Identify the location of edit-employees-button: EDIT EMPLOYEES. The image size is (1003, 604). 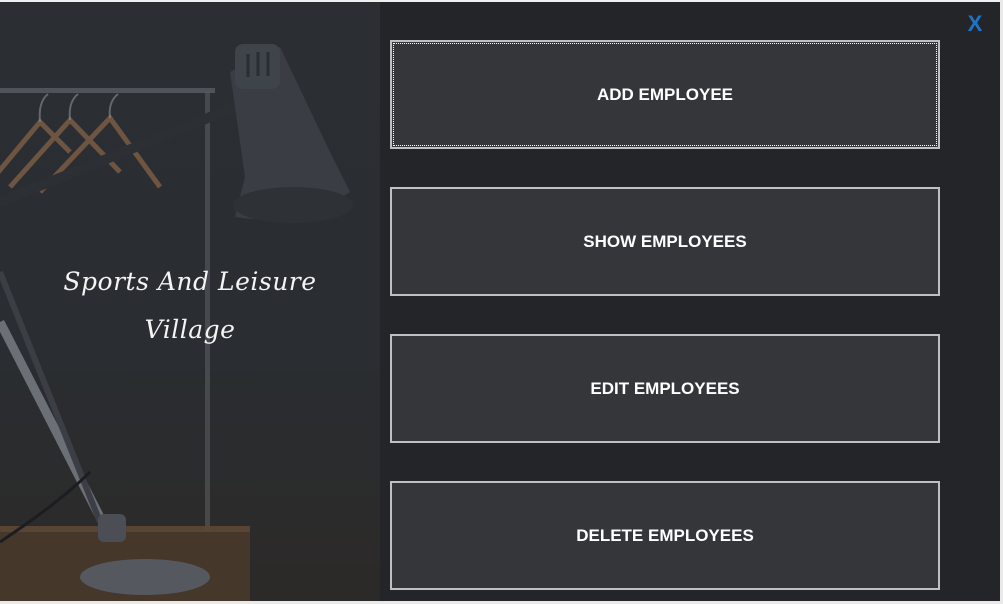
(665, 388).